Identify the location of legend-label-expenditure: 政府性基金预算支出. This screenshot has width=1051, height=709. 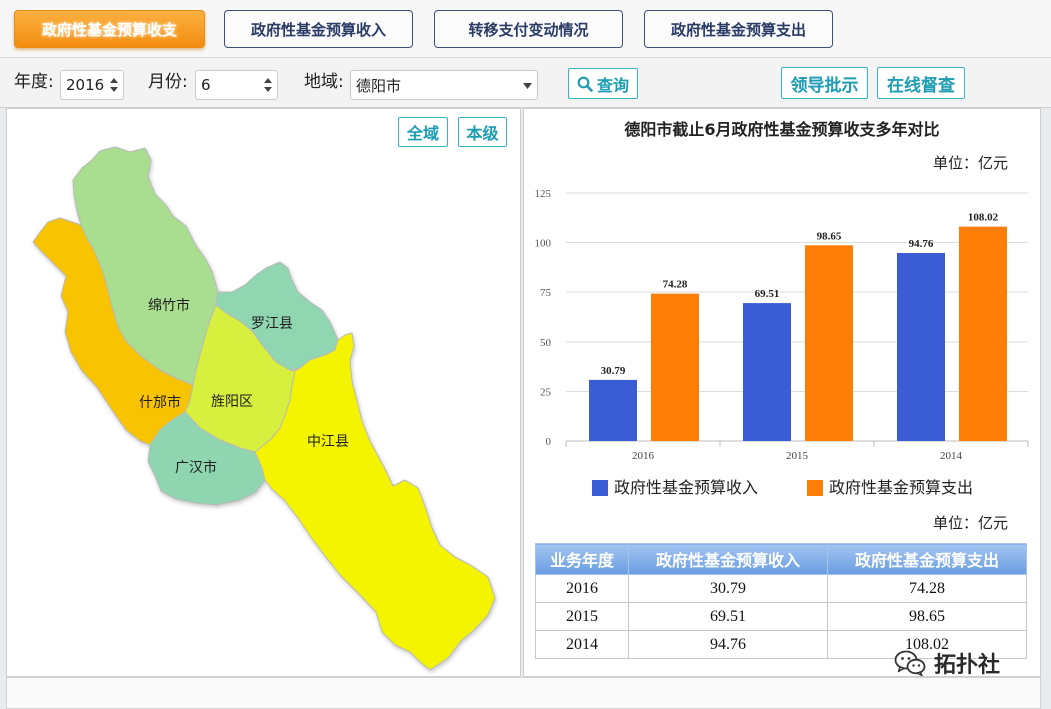
(901, 487).